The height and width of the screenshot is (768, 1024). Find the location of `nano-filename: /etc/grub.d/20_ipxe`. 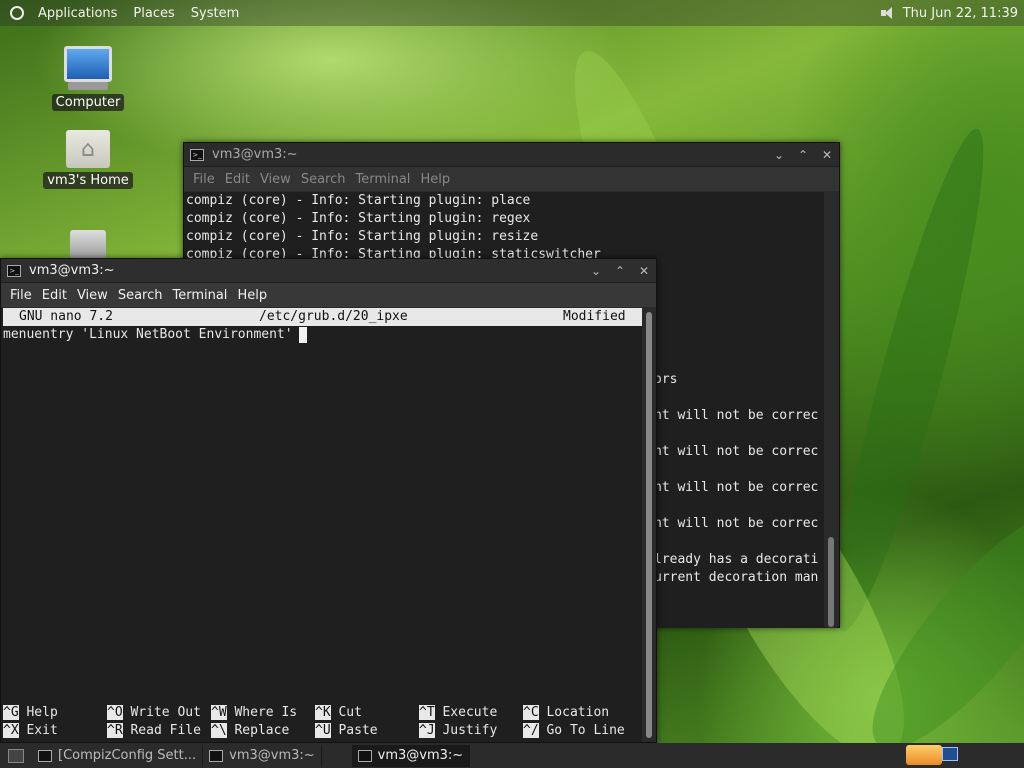

nano-filename: /etc/grub.d/20_ipxe is located at coordinates (333, 316).